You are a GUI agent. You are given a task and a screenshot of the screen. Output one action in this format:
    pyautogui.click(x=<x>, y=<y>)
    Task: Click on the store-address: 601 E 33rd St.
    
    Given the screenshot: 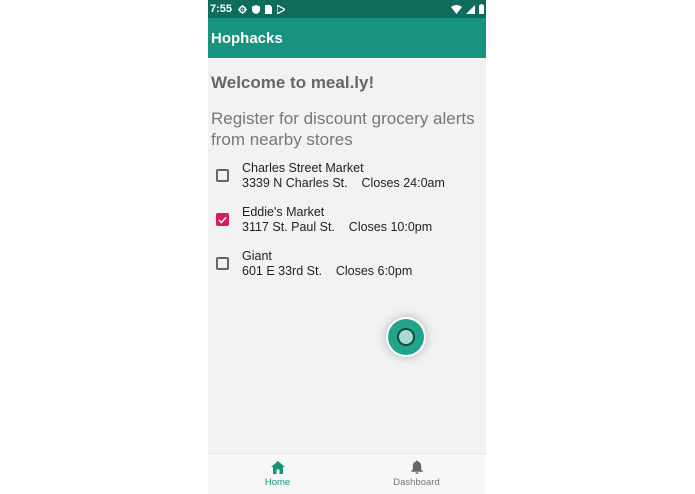 What is the action you would take?
    pyautogui.click(x=282, y=271)
    